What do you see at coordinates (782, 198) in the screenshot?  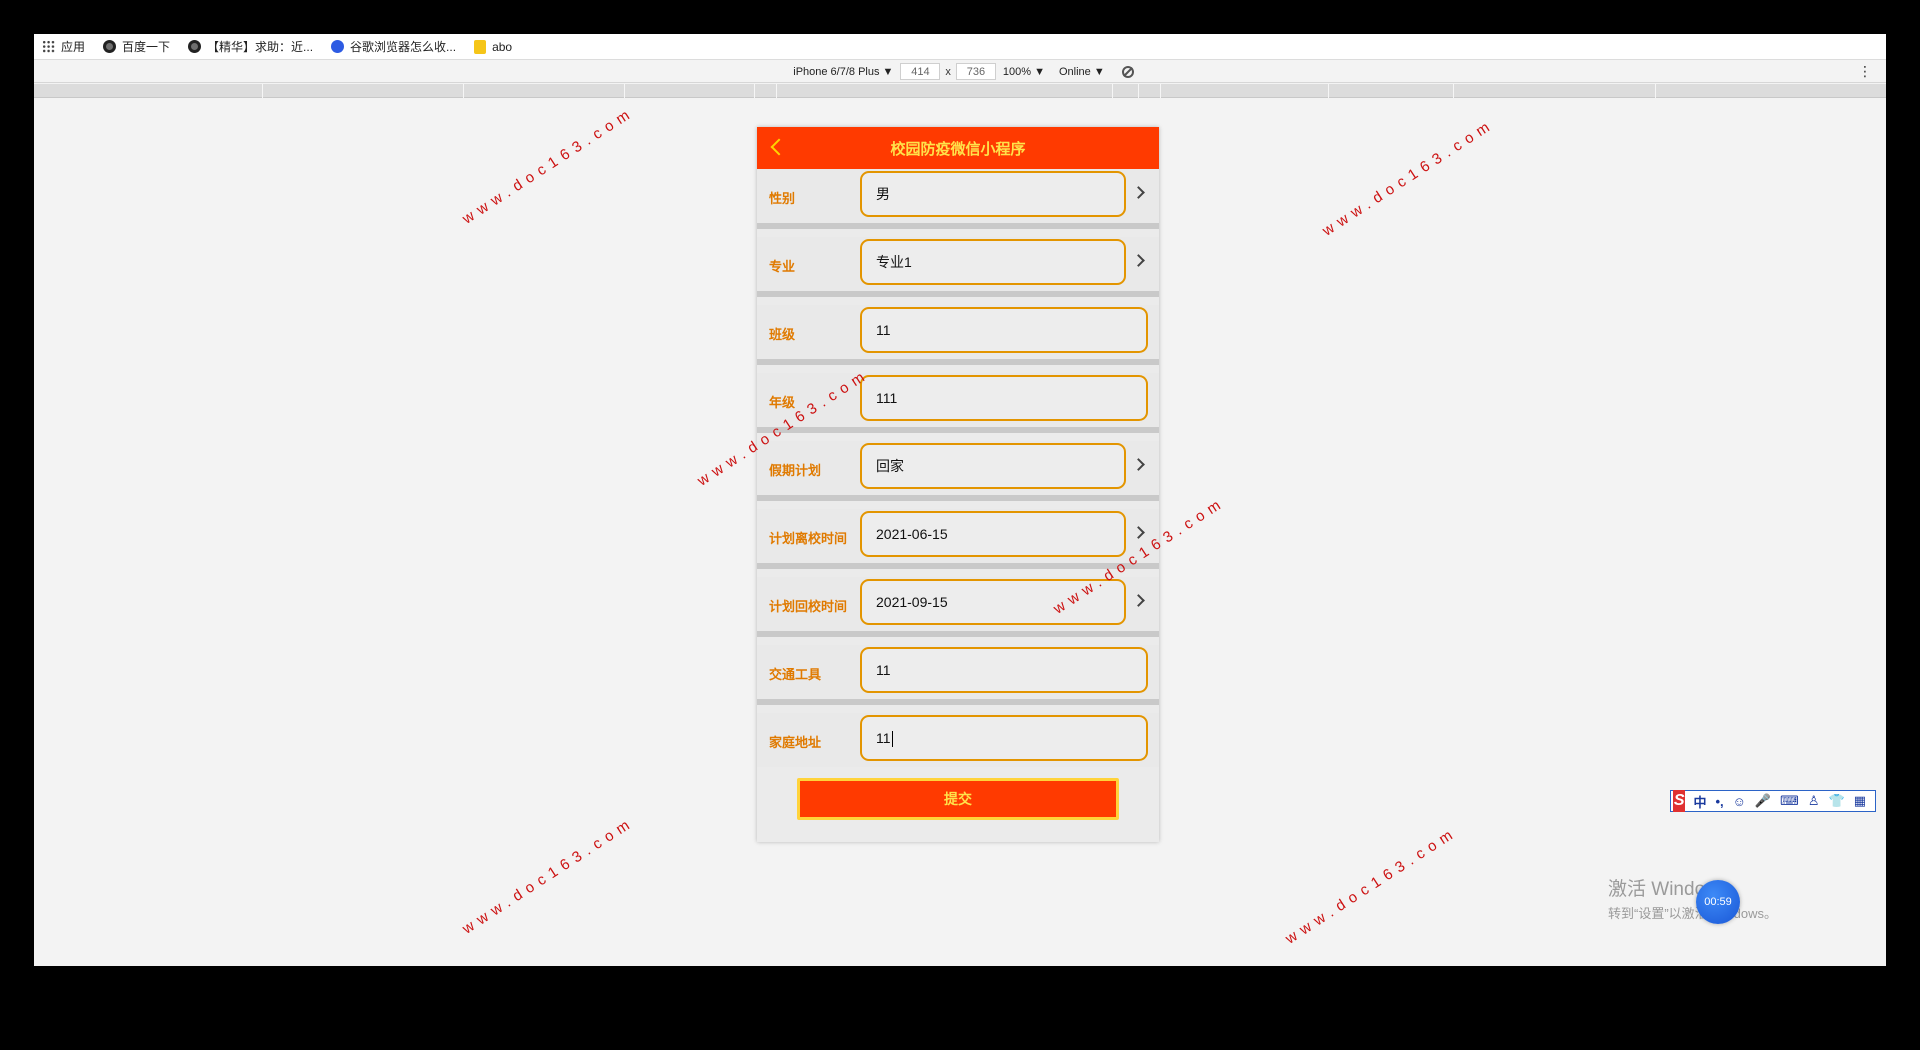 I see `field-label: 性别` at bounding box center [782, 198].